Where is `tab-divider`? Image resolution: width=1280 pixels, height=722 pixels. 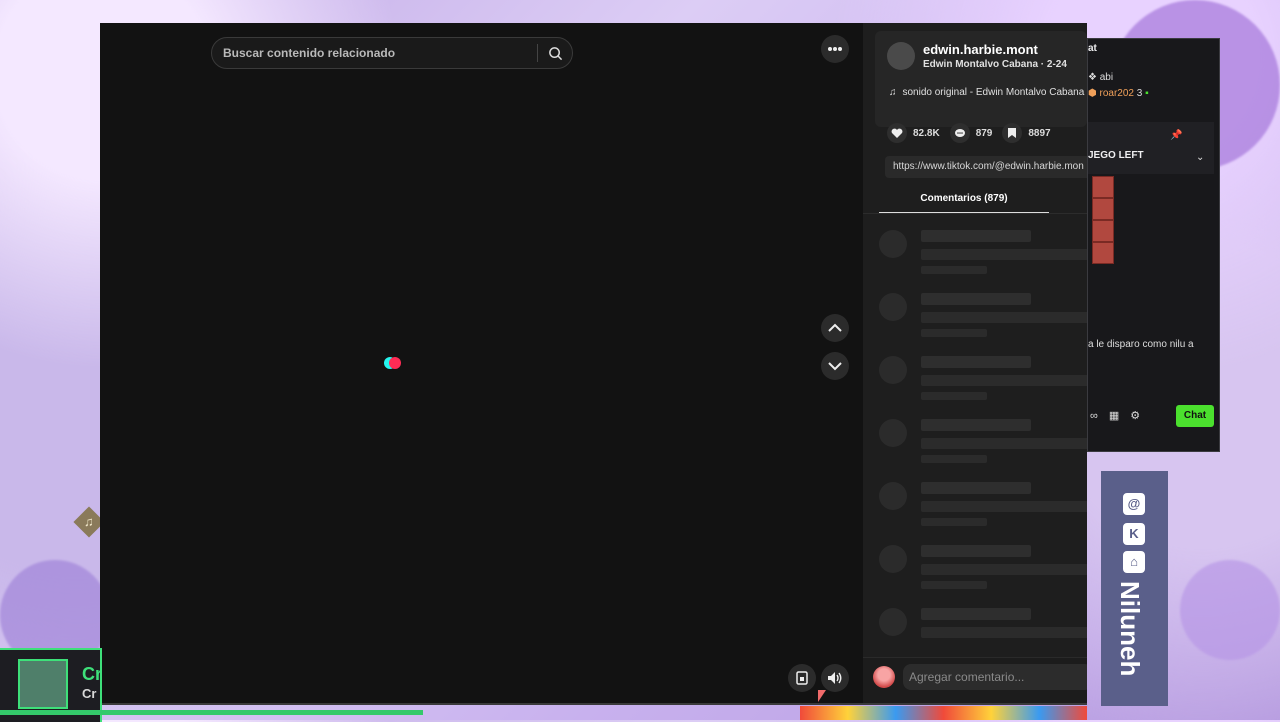 tab-divider is located at coordinates (975, 213).